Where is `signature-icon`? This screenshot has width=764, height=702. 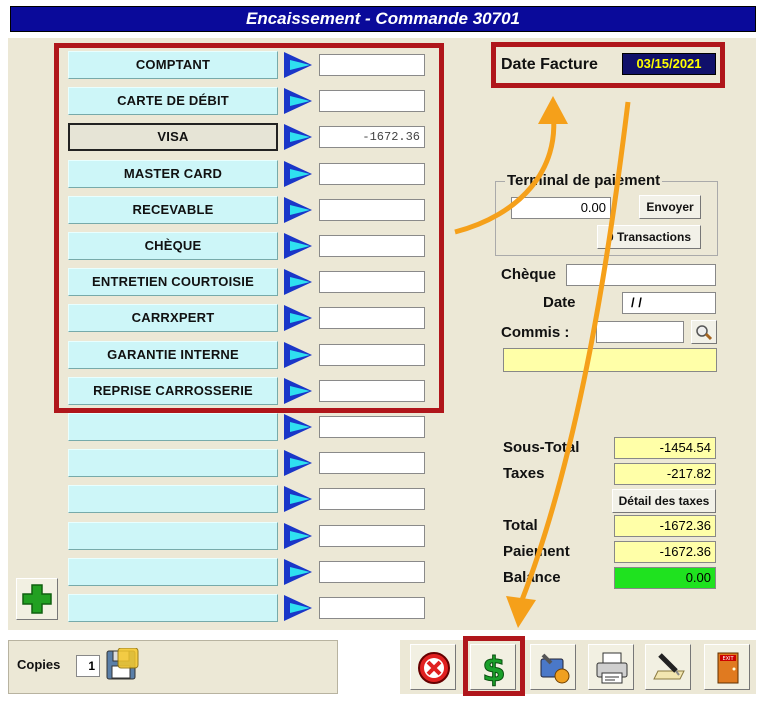
signature-icon is located at coordinates (669, 666).